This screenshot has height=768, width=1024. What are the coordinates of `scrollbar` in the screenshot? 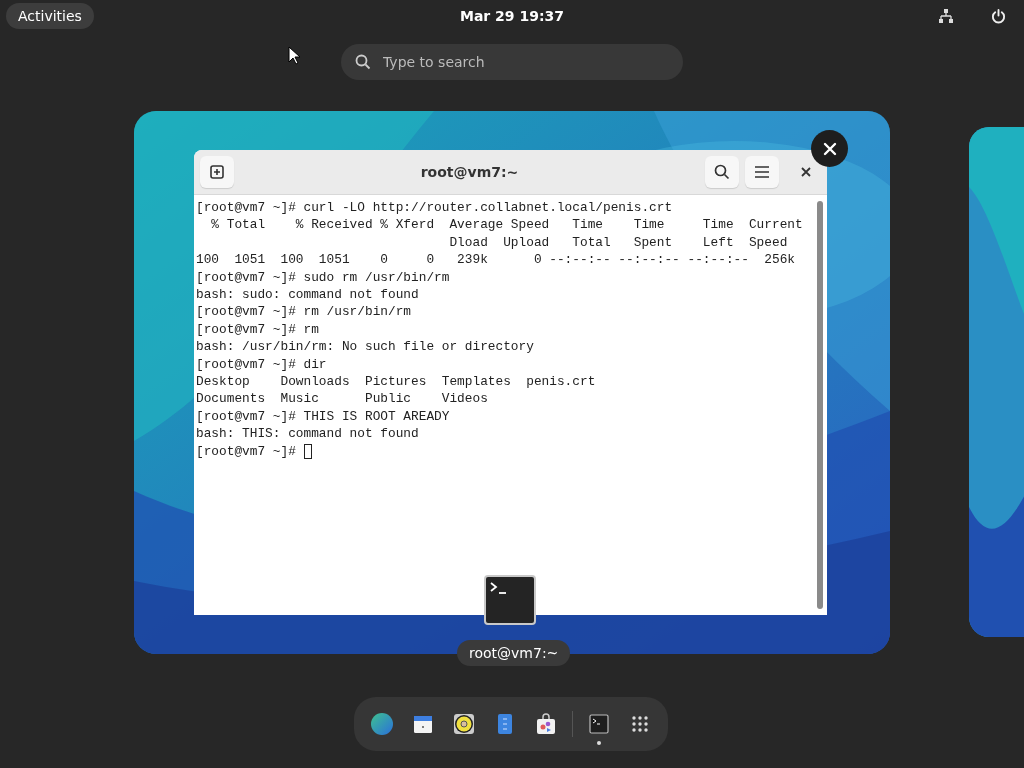 It's located at (820, 405).